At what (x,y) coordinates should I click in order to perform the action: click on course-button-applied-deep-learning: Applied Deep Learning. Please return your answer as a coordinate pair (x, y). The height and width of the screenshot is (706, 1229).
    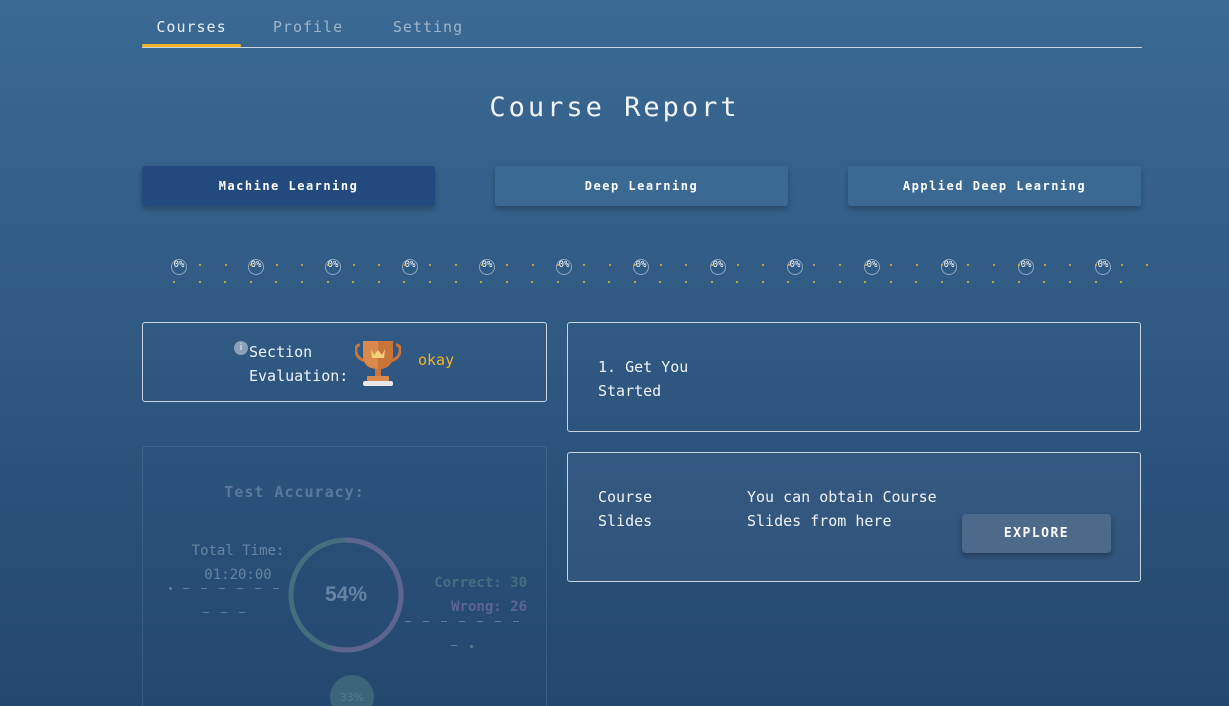
    Looking at the image, I should click on (994, 186).